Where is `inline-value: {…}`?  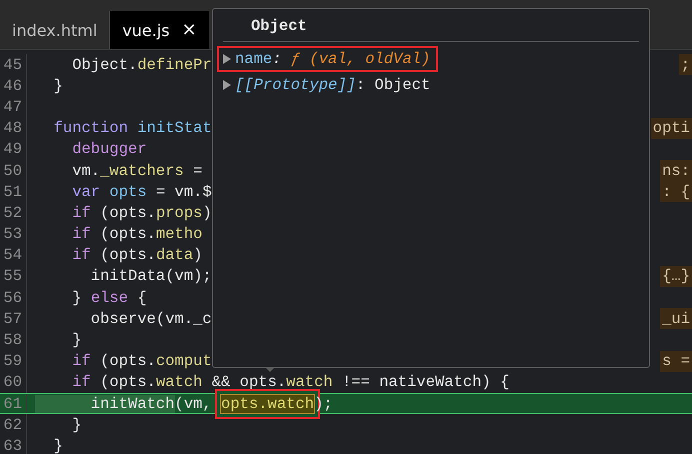 inline-value: {…} is located at coordinates (676, 277).